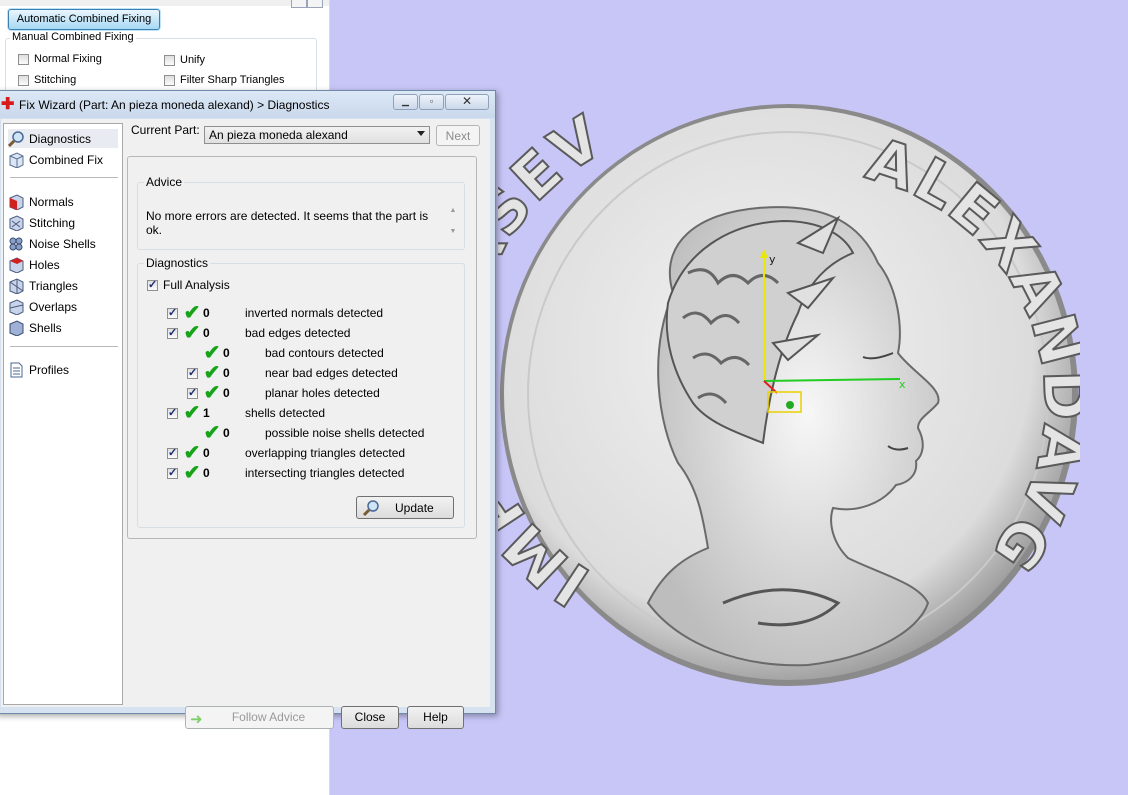 The image size is (1128, 795). I want to click on nav-label: Holes, so click(44, 264).